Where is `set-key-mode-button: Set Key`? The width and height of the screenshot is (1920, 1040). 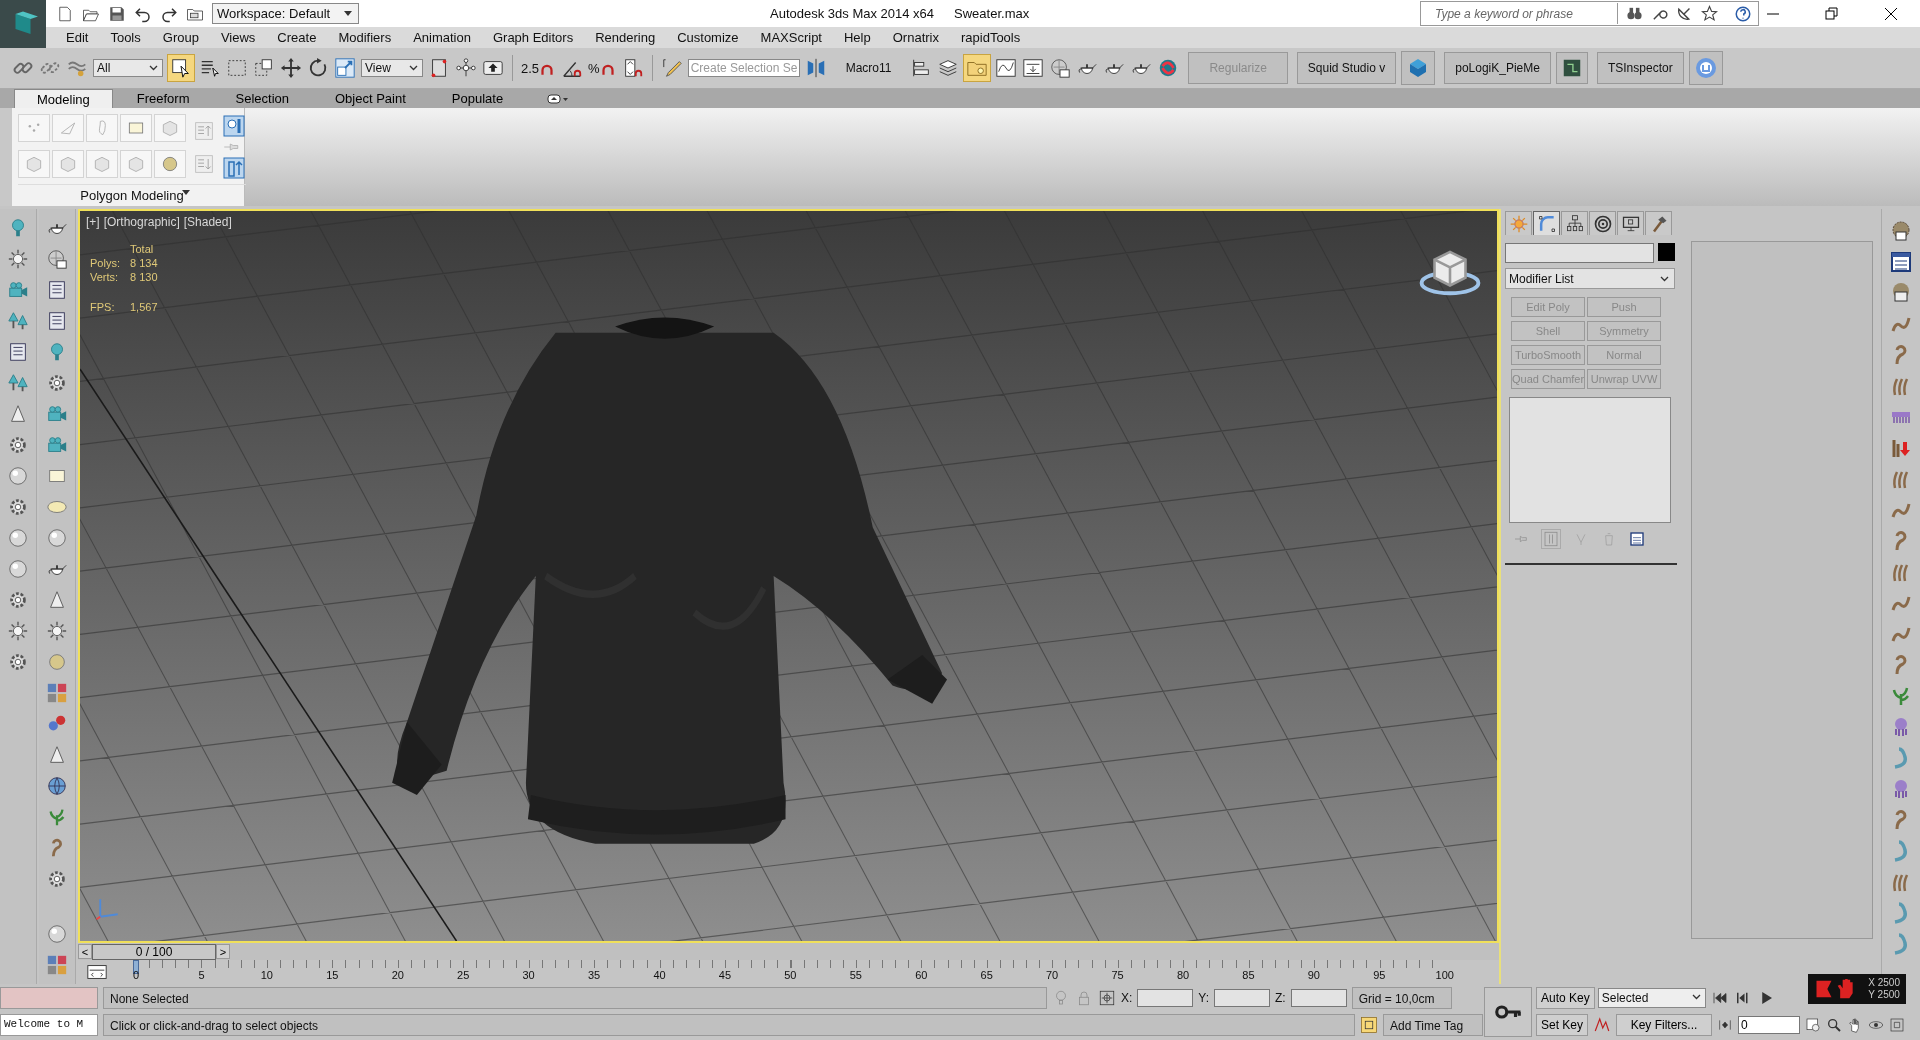
set-key-mode-button: Set Key is located at coordinates (1562, 1024).